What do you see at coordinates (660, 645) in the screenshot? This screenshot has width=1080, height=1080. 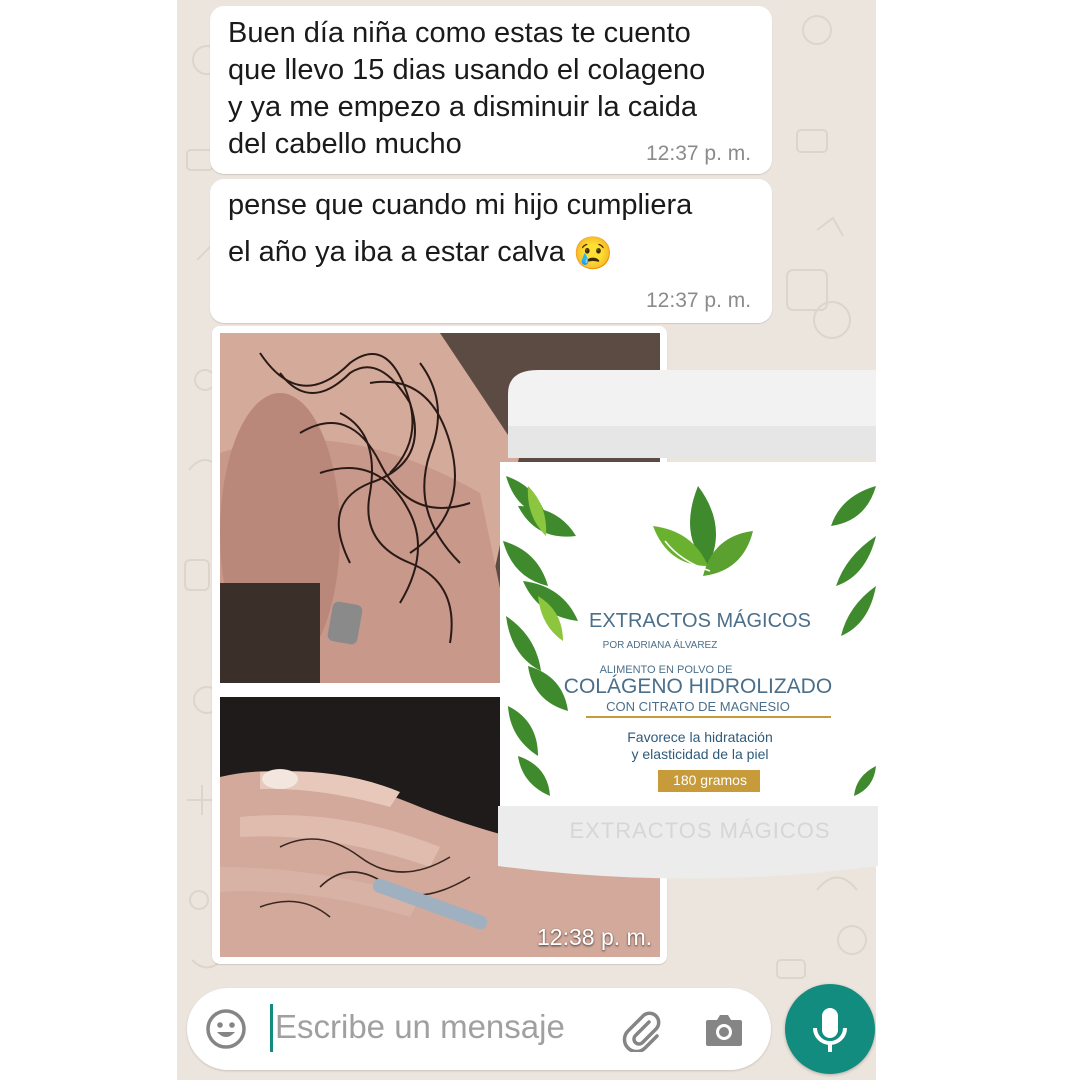 I see `brand-byline: POR ADRIANA ÁLVAREZ` at bounding box center [660, 645].